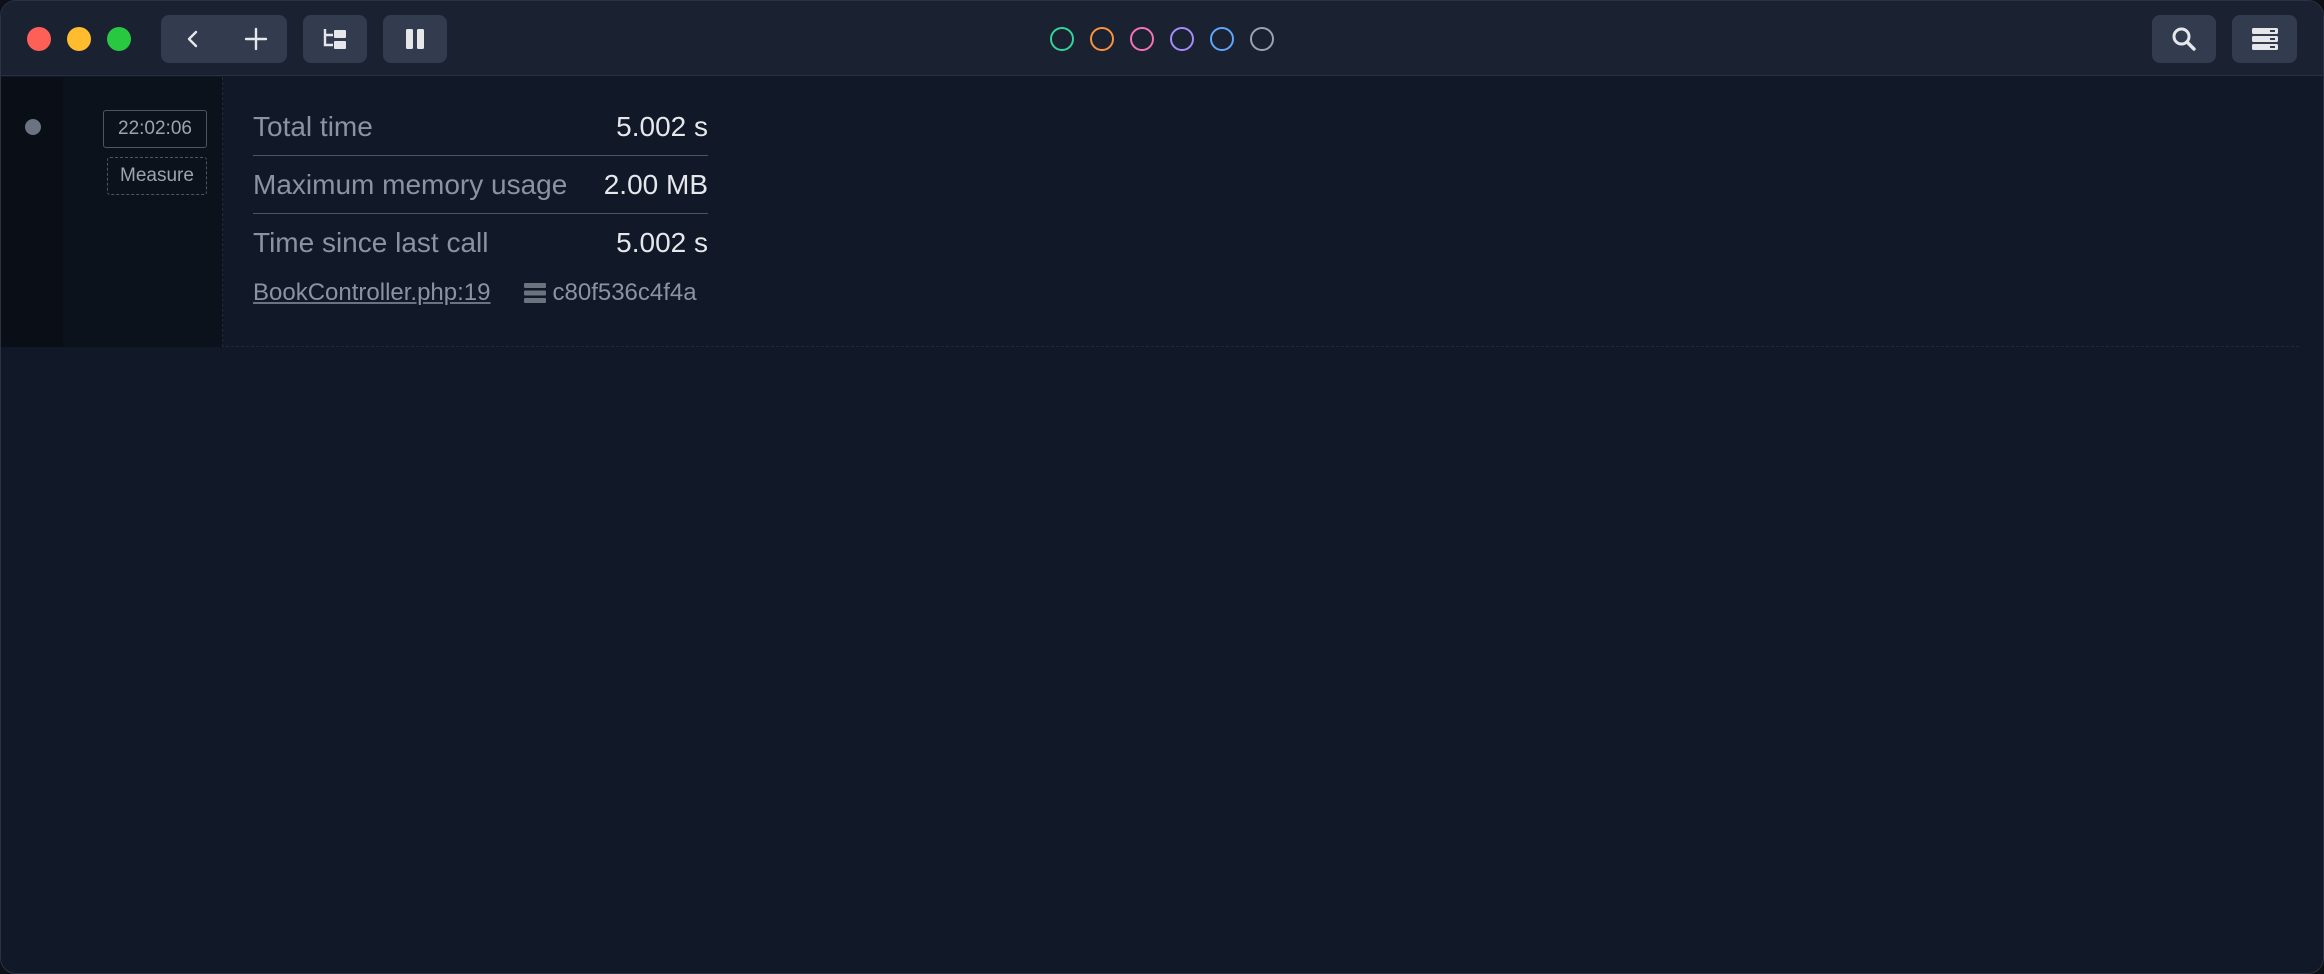 The height and width of the screenshot is (974, 2324). I want to click on metric-row-time-since-last: Time since last call 5.002 s, so click(480, 243).